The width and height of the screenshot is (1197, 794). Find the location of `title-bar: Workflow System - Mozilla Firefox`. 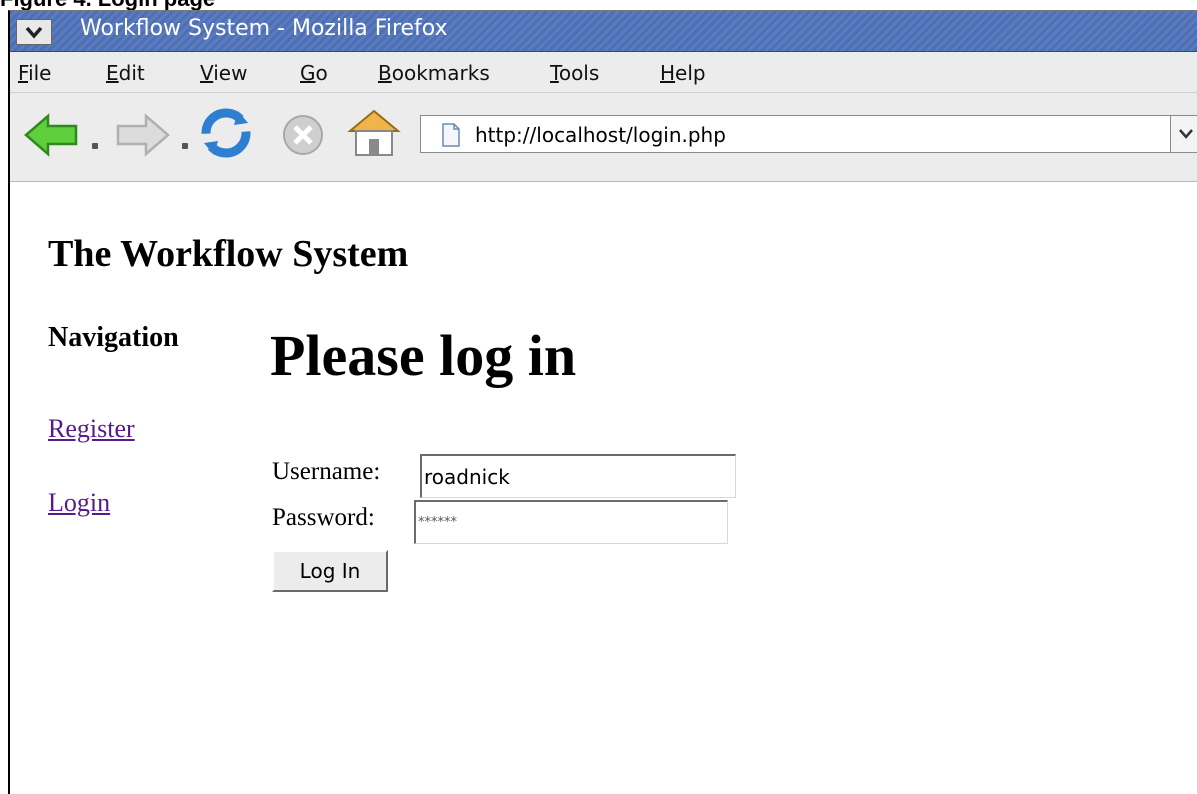

title-bar: Workflow System - Mozilla Firefox is located at coordinates (603, 31).